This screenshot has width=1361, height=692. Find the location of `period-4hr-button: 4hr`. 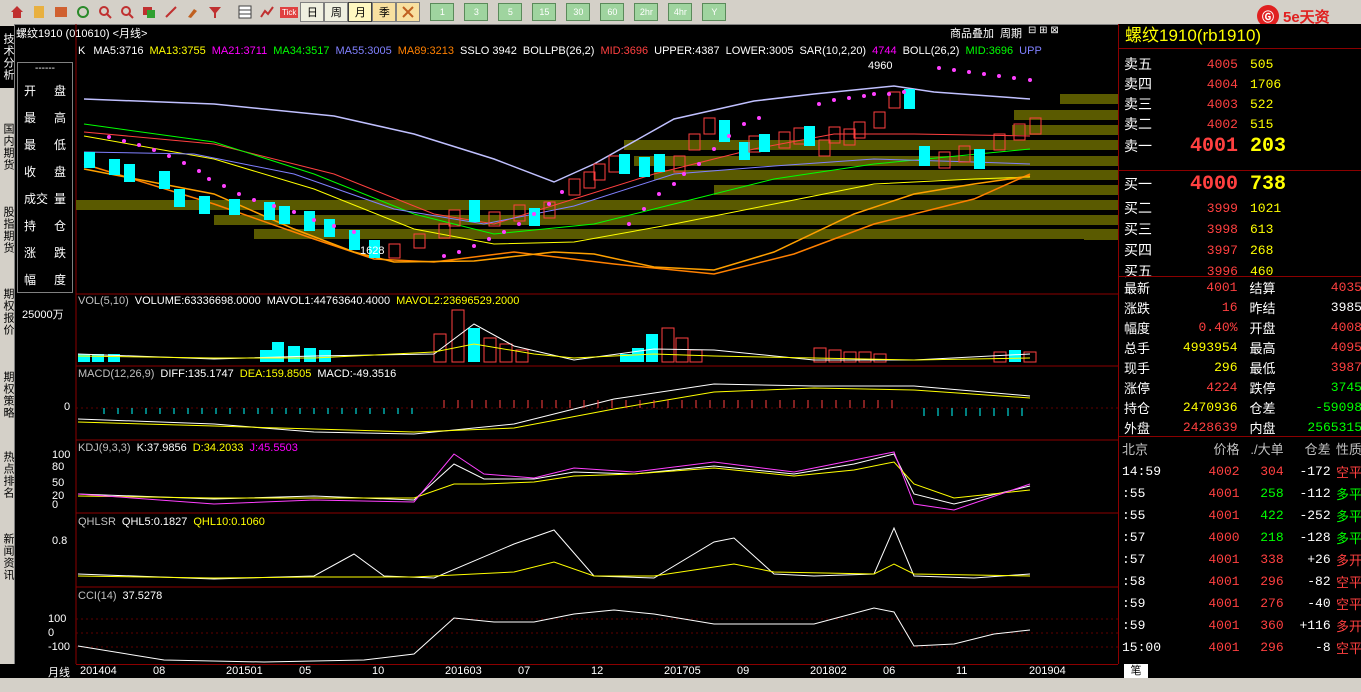

period-4hr-button: 4hr is located at coordinates (680, 12).